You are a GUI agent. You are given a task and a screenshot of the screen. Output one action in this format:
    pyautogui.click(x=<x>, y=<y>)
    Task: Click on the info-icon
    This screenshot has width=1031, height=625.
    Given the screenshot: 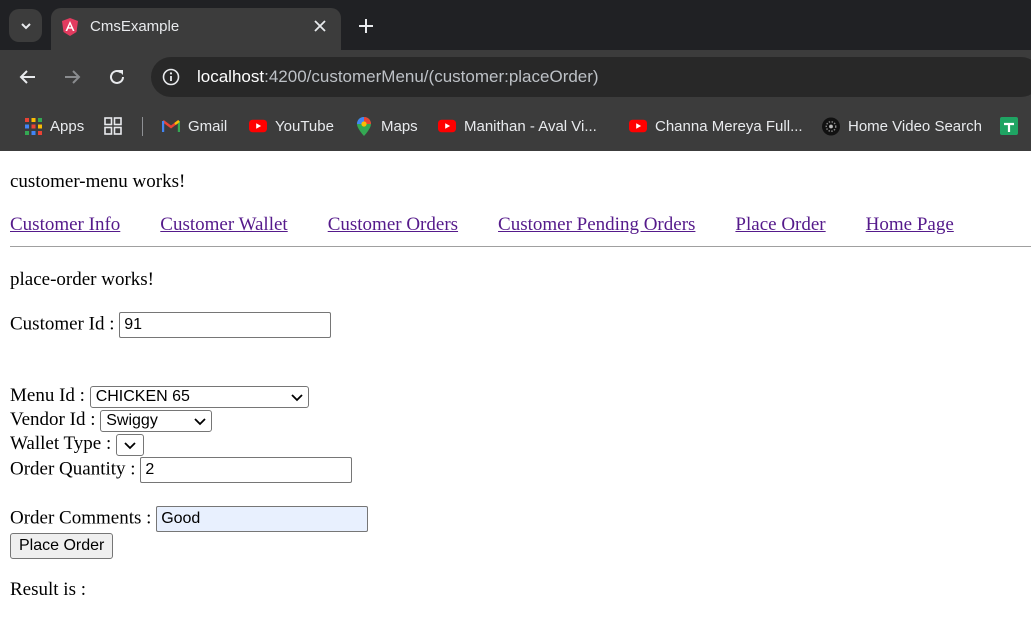 What is the action you would take?
    pyautogui.click(x=171, y=77)
    